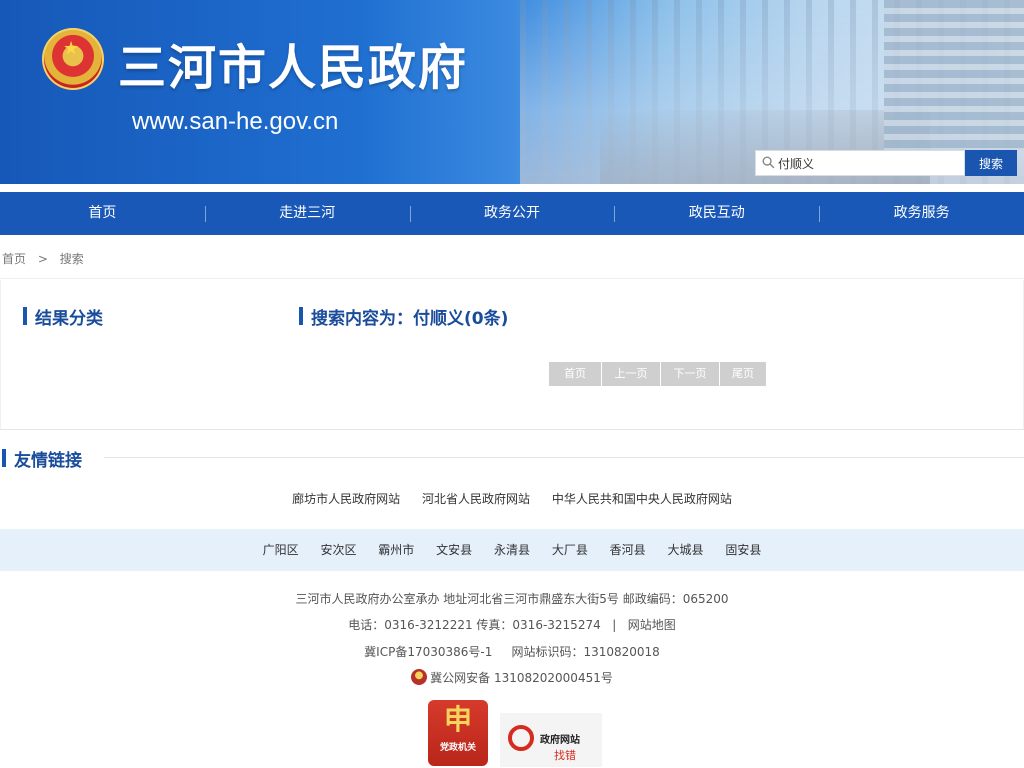  I want to click on find-error-sub: 找错, so click(565, 755).